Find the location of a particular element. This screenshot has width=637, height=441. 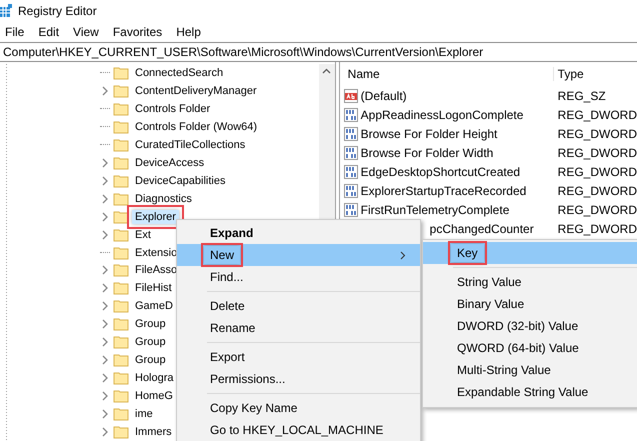

menu-option: QWORD (64-bit) Value is located at coordinates (530, 348).